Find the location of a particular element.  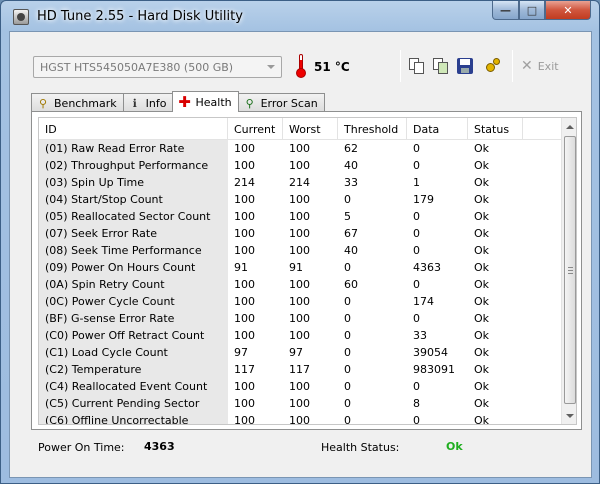

cell-data: 33 is located at coordinates (420, 335).